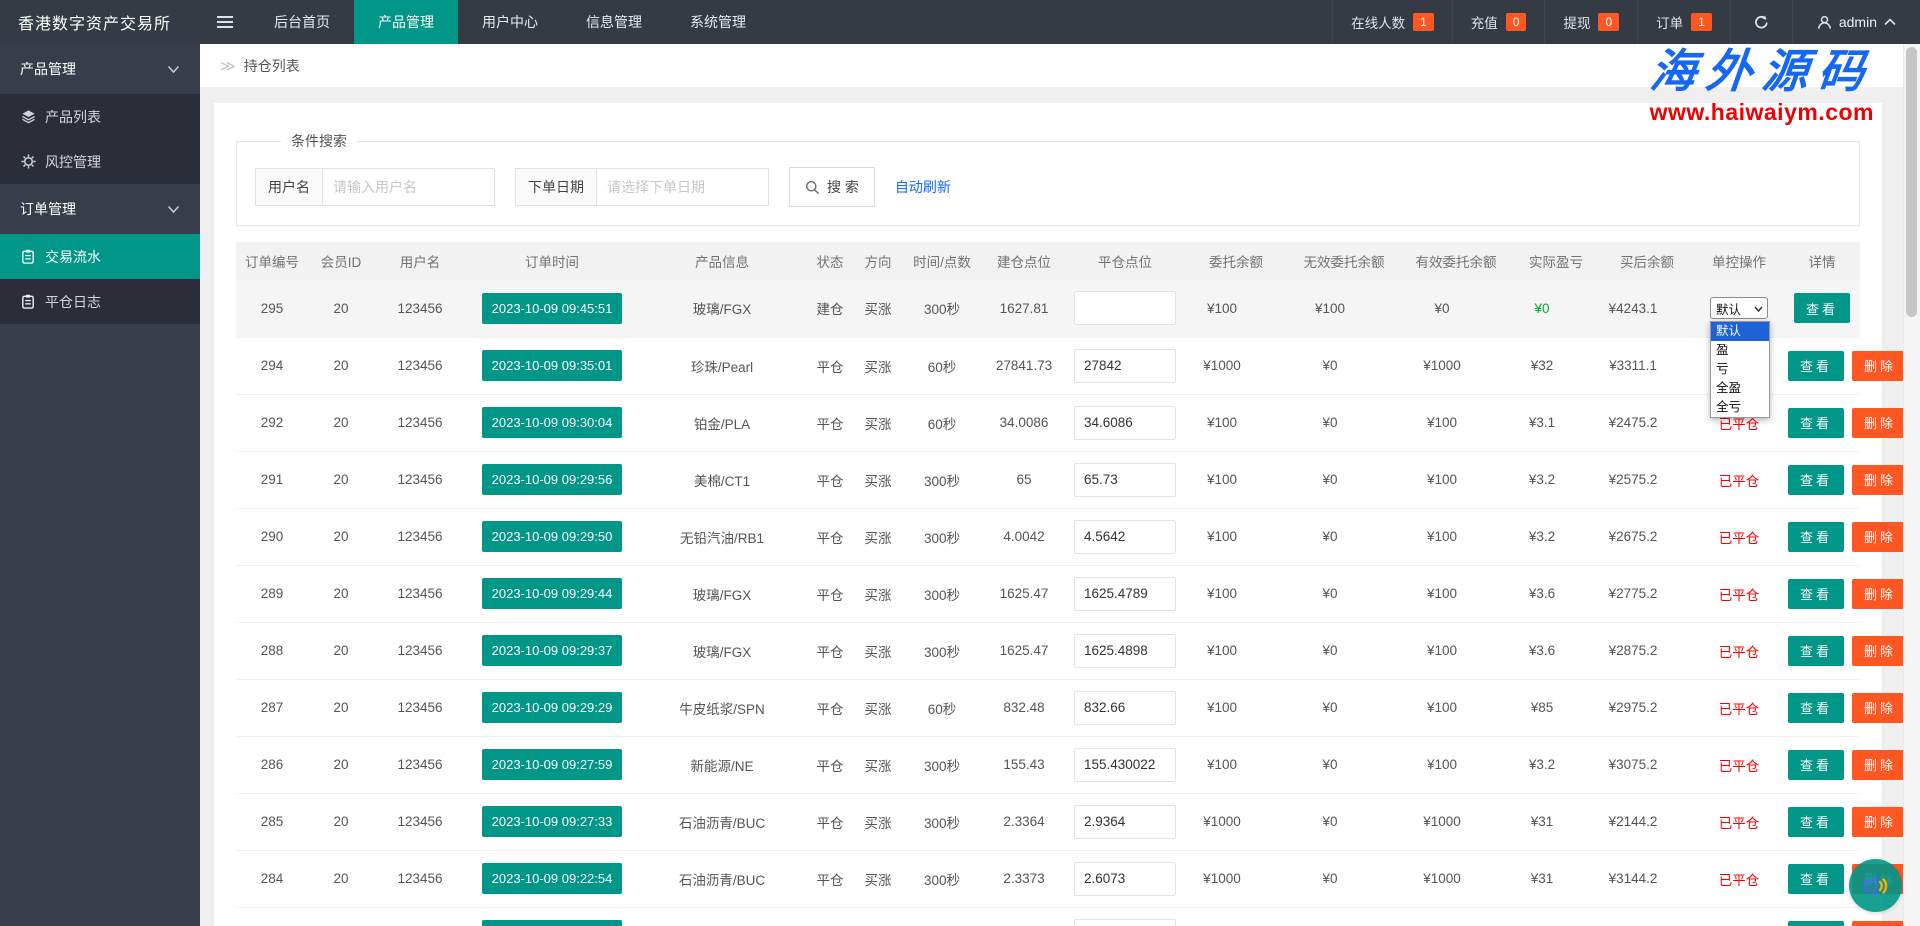 The image size is (1920, 926). Describe the element at coordinates (225, 22) in the screenshot. I see `hamburger-icon` at that location.